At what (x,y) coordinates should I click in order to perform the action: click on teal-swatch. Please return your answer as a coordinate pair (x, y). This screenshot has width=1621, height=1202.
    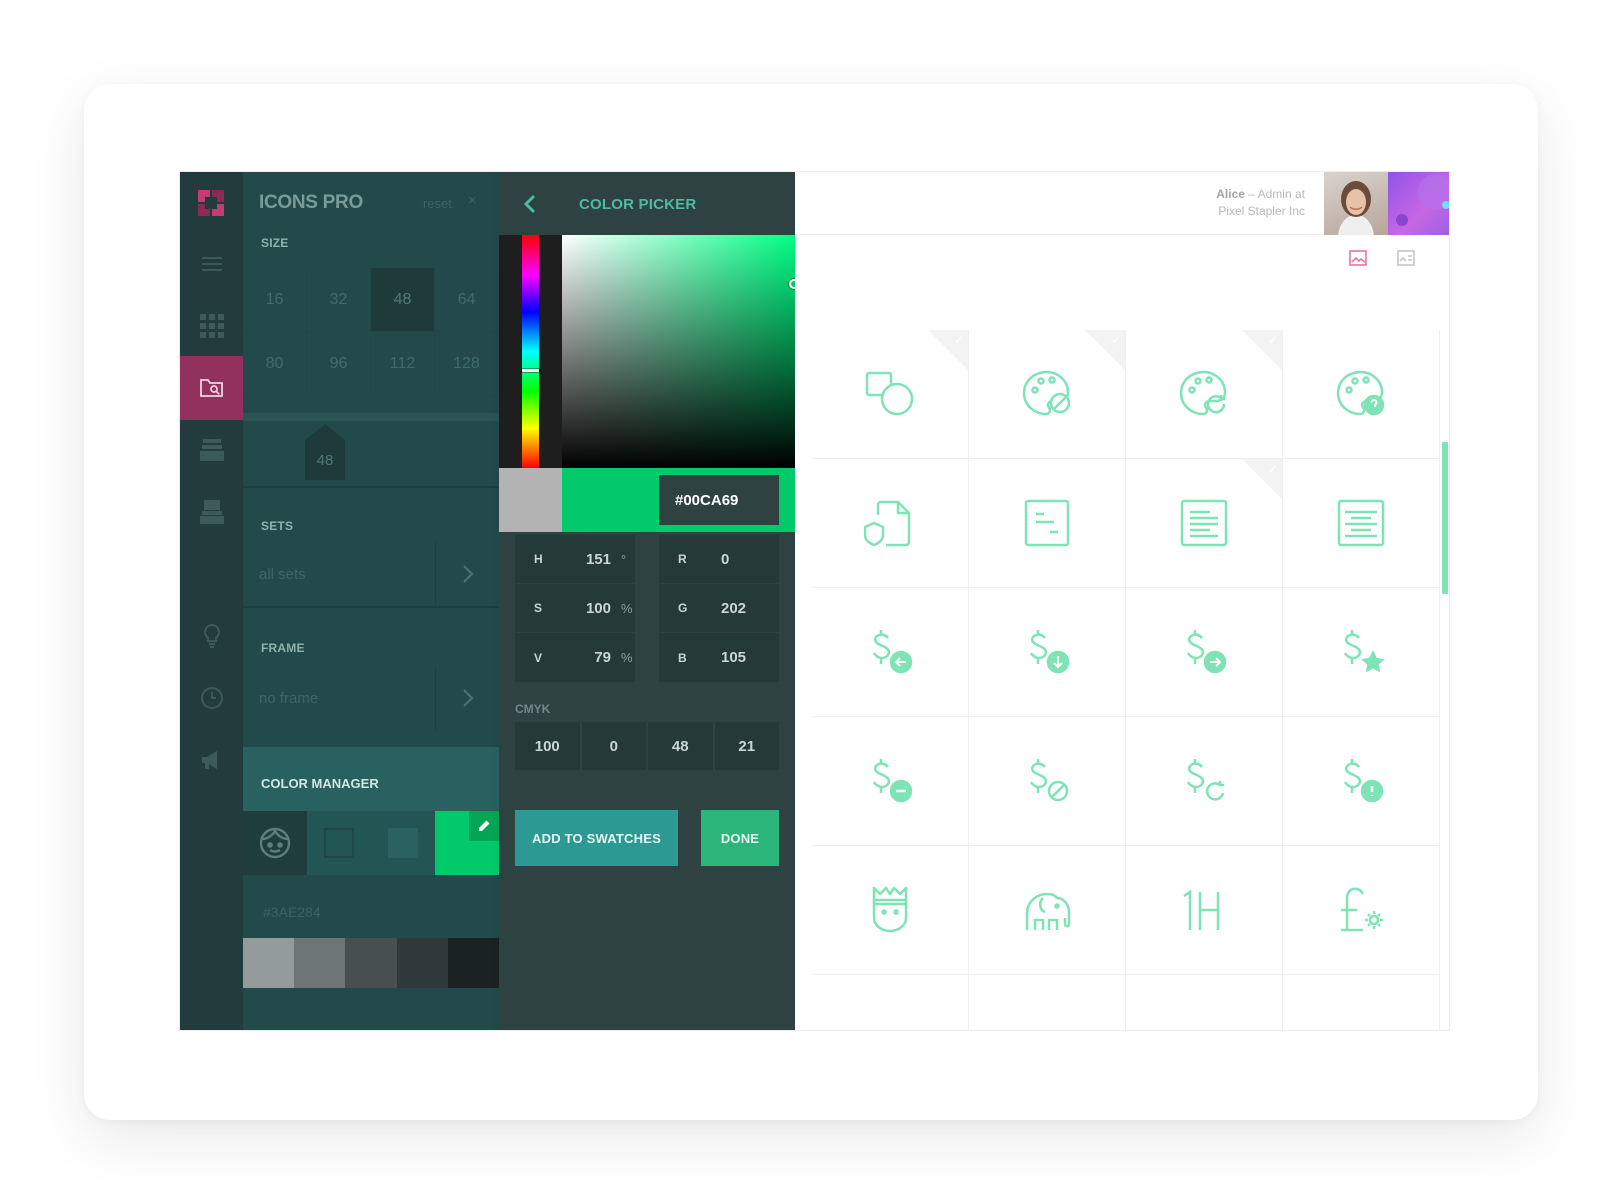
    Looking at the image, I should click on (403, 843).